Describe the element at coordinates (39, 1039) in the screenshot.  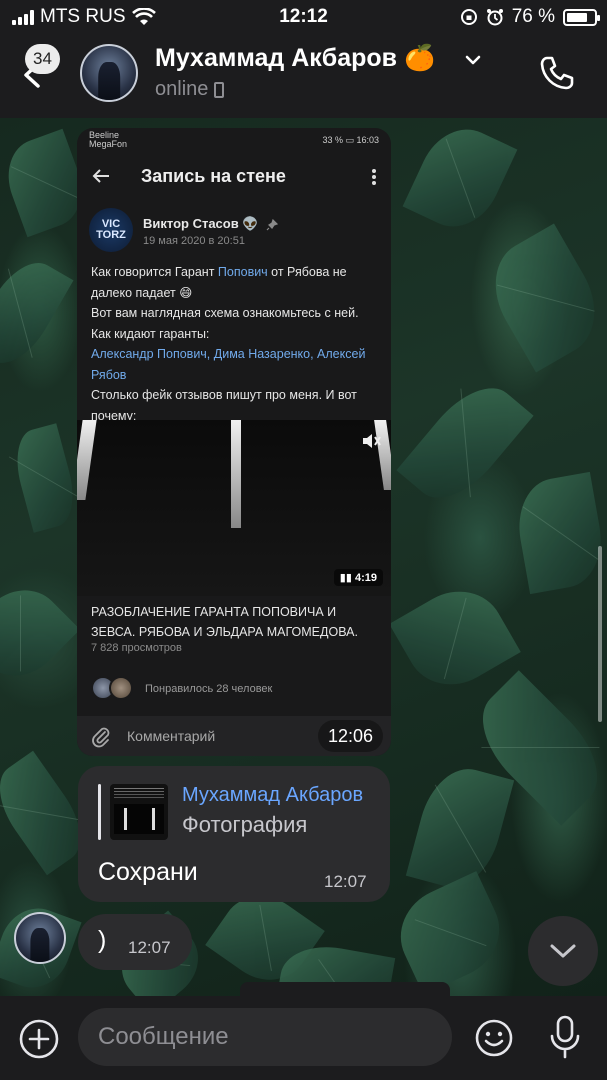
I see `plus-icon` at that location.